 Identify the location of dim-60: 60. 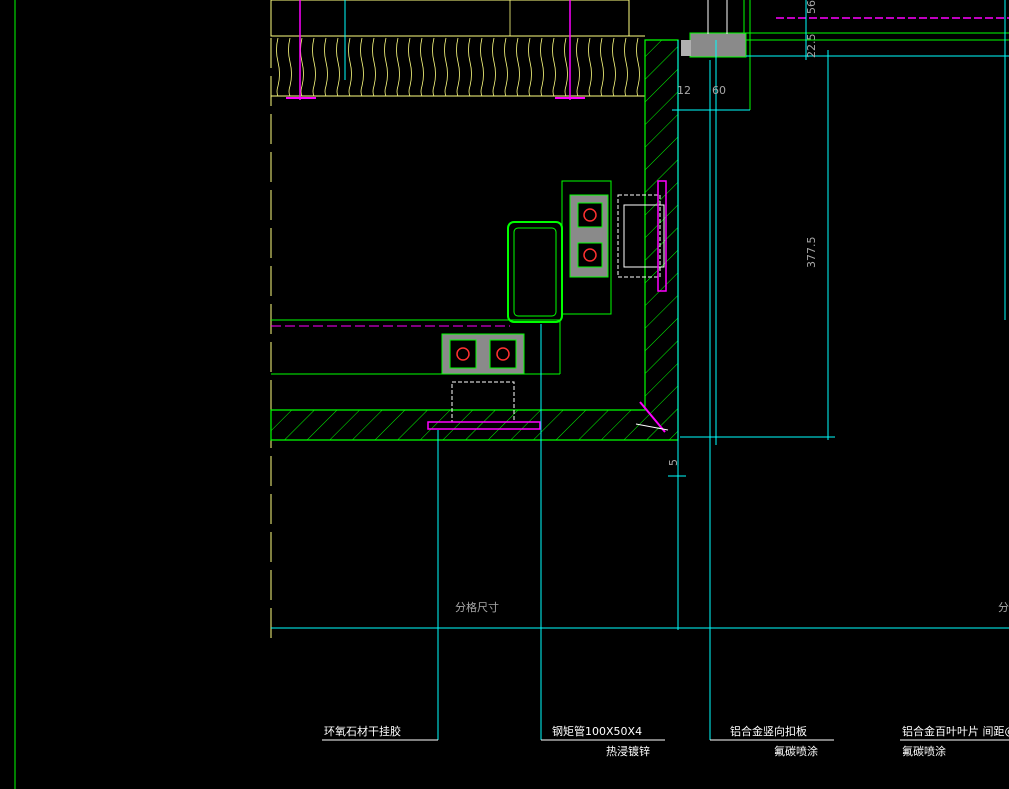
(719, 90).